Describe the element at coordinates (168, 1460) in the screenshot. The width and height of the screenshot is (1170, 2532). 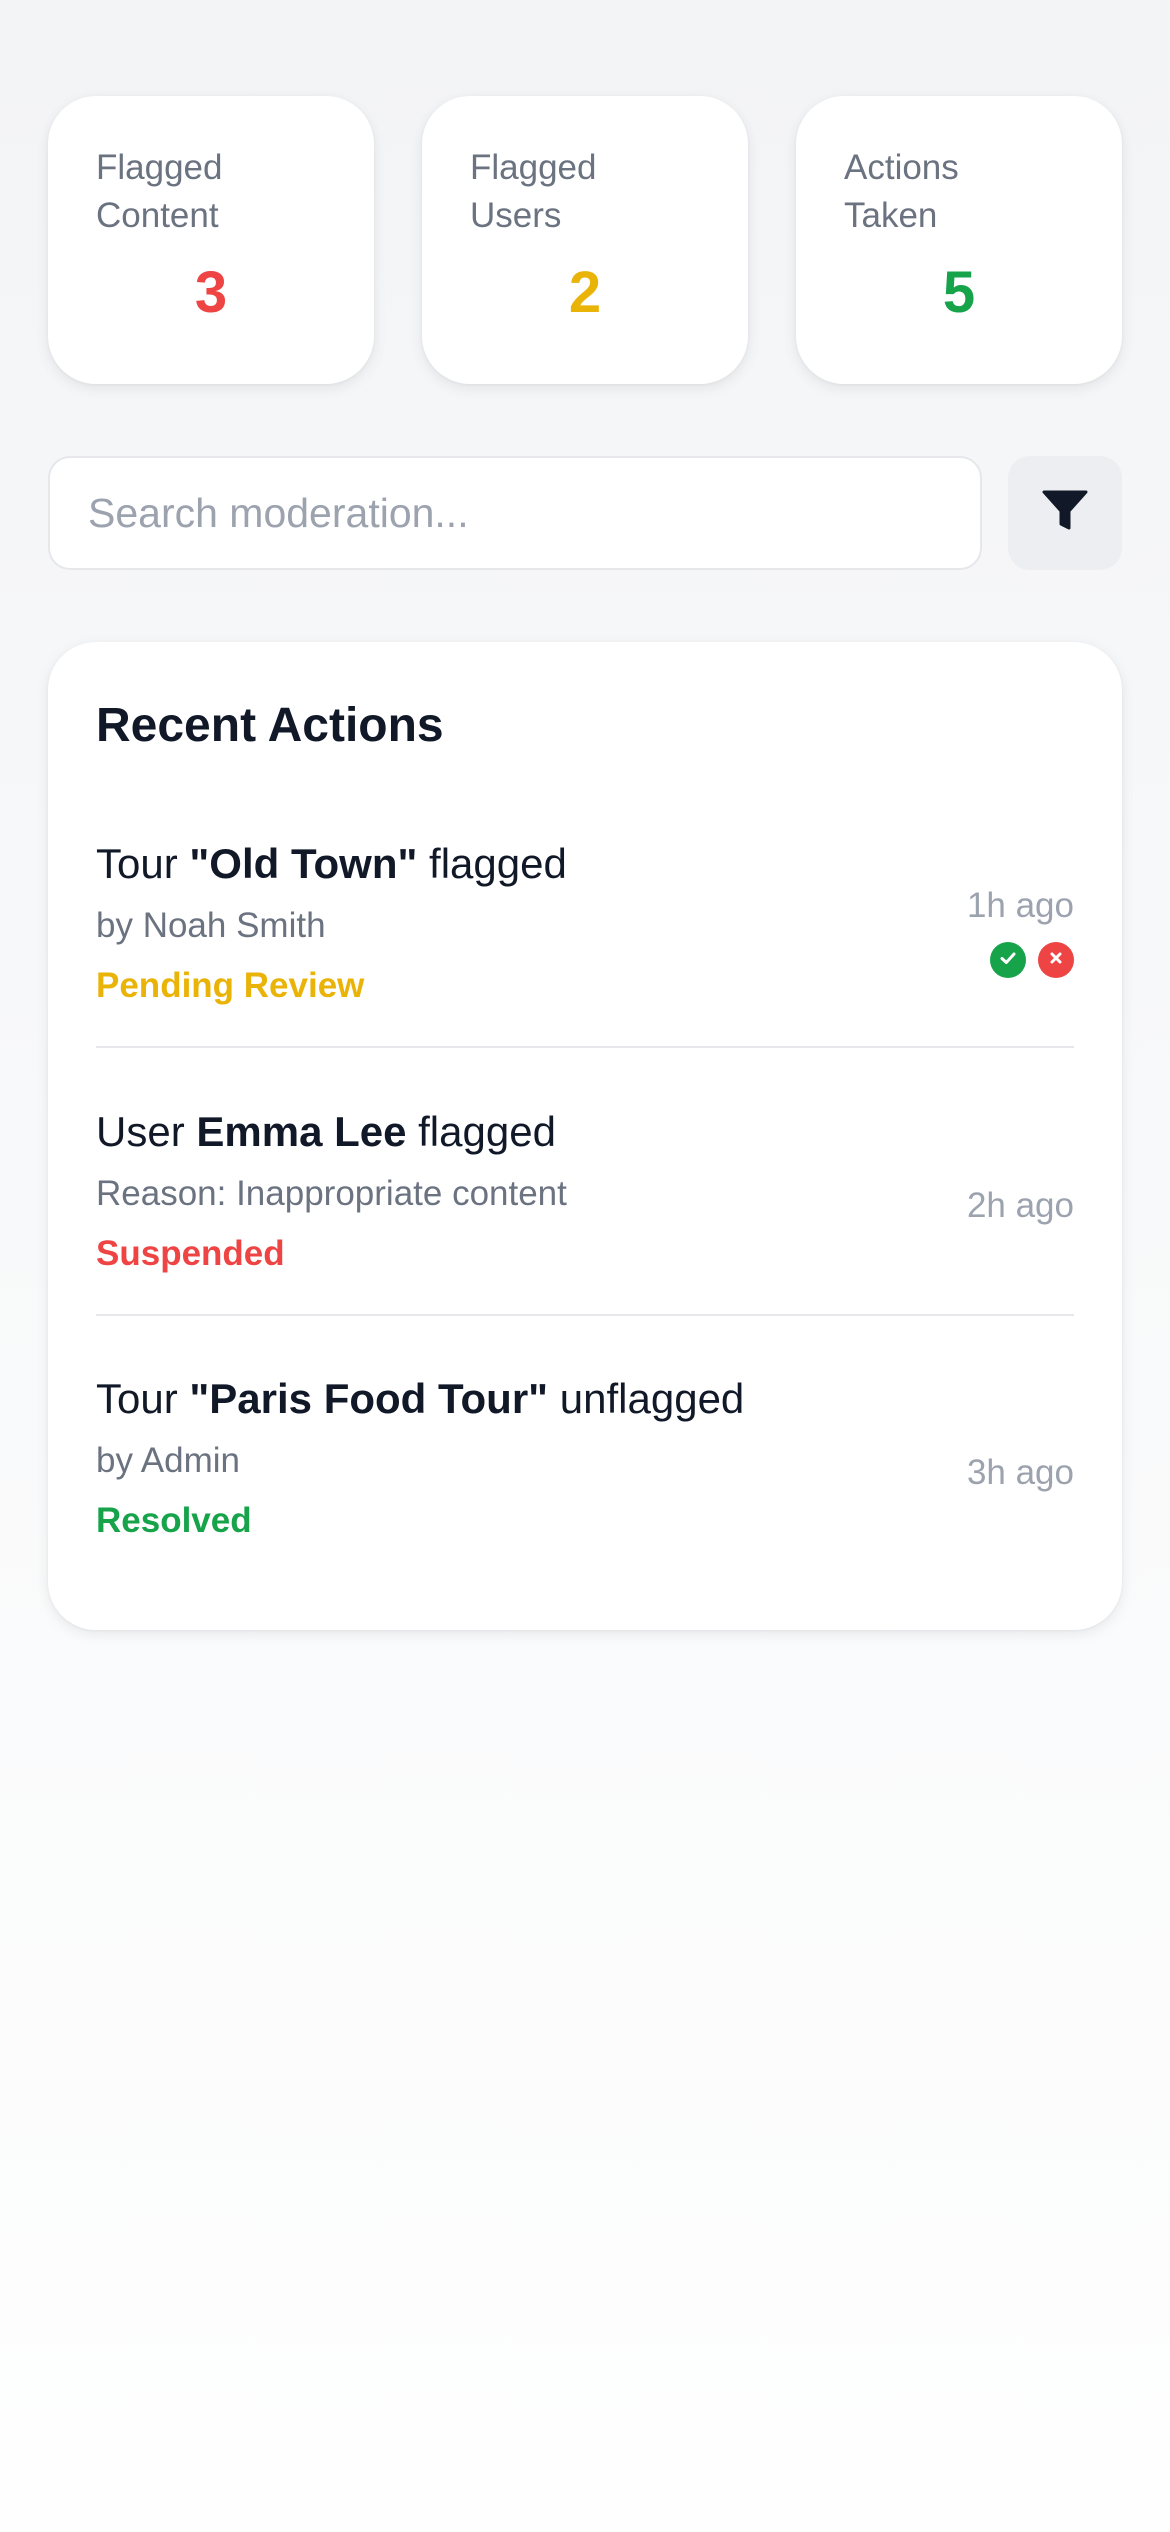
I see `action-subtitle: by Admin` at that location.